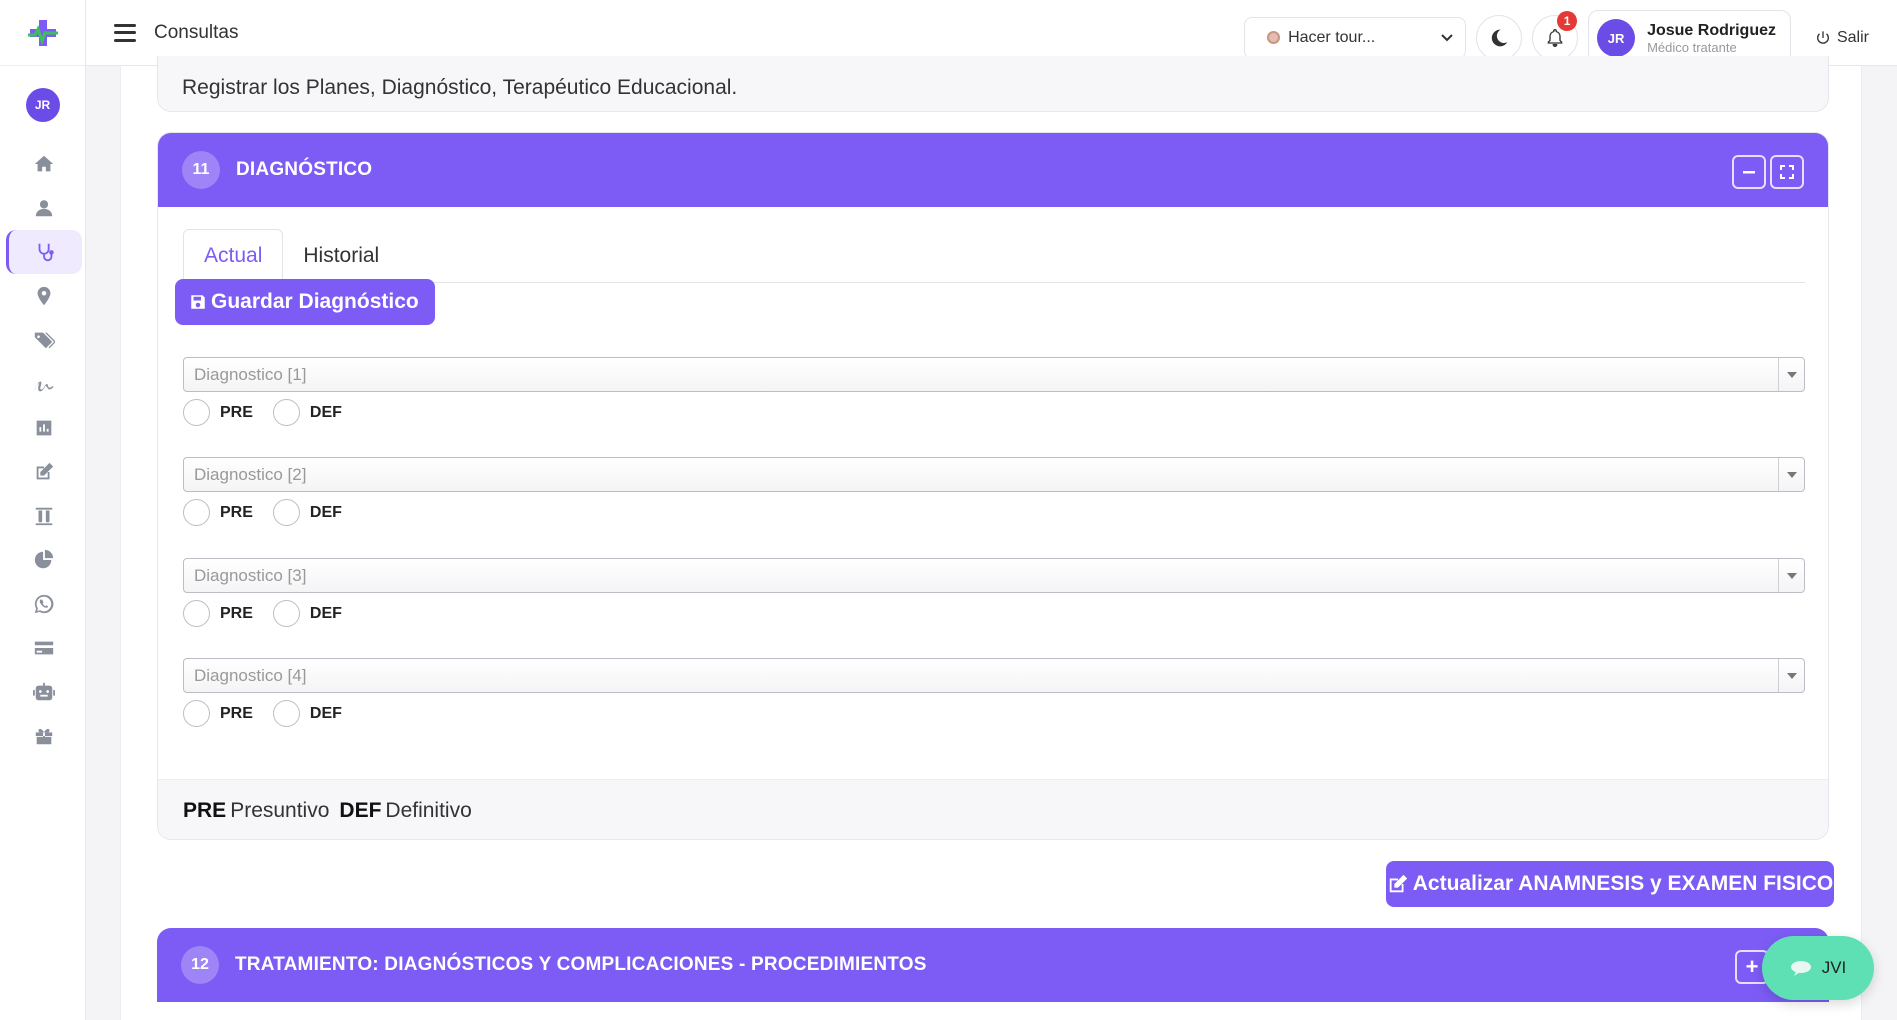  Describe the element at coordinates (993, 170) in the screenshot. I see `diagnostico-header: 11 DIAGNÓSTICO` at that location.